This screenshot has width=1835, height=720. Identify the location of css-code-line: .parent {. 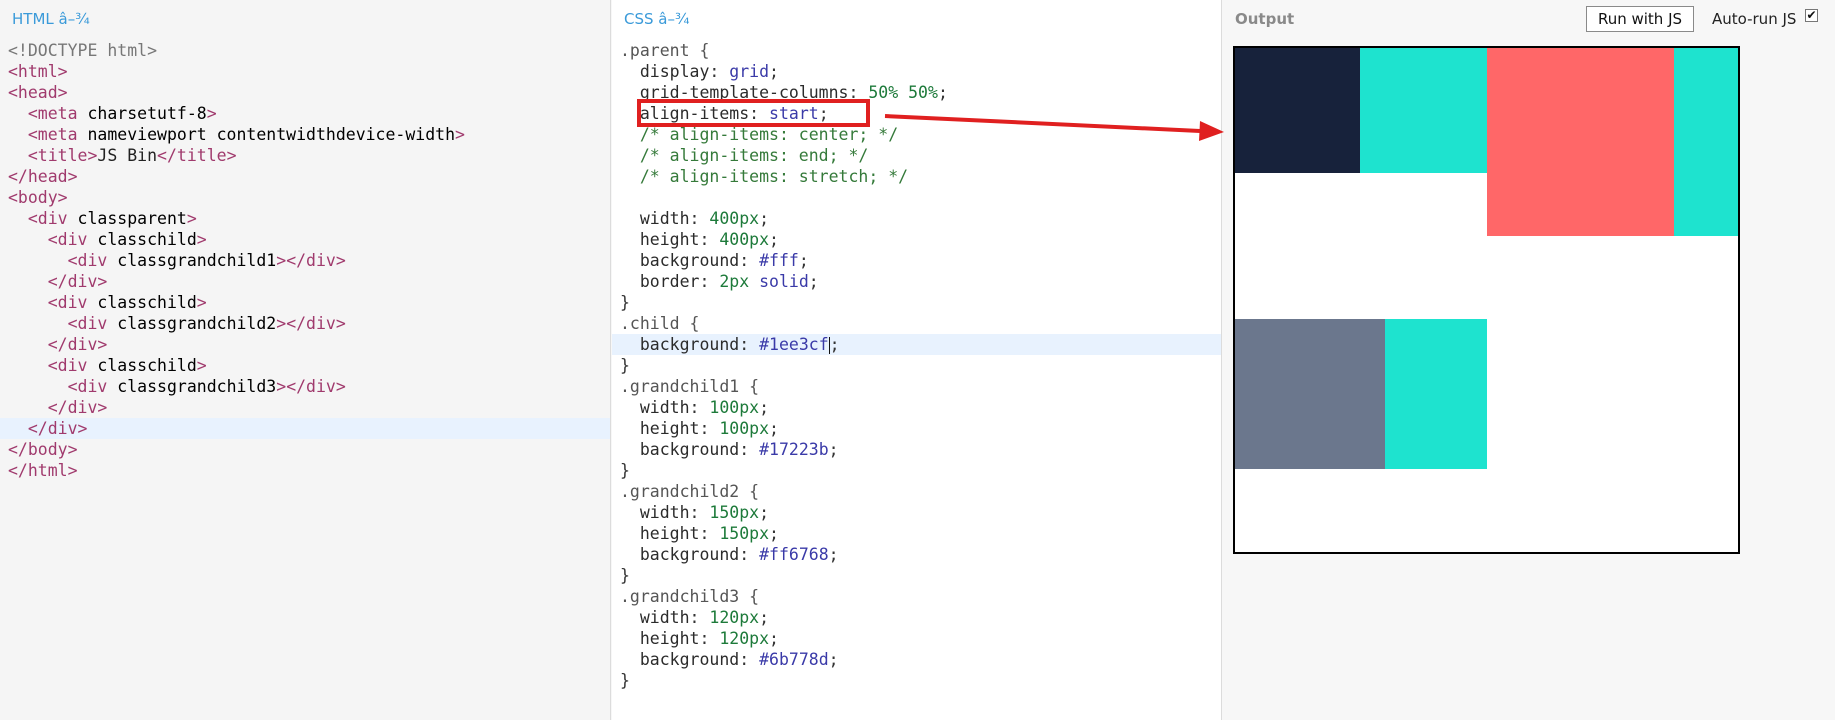
(916, 50).